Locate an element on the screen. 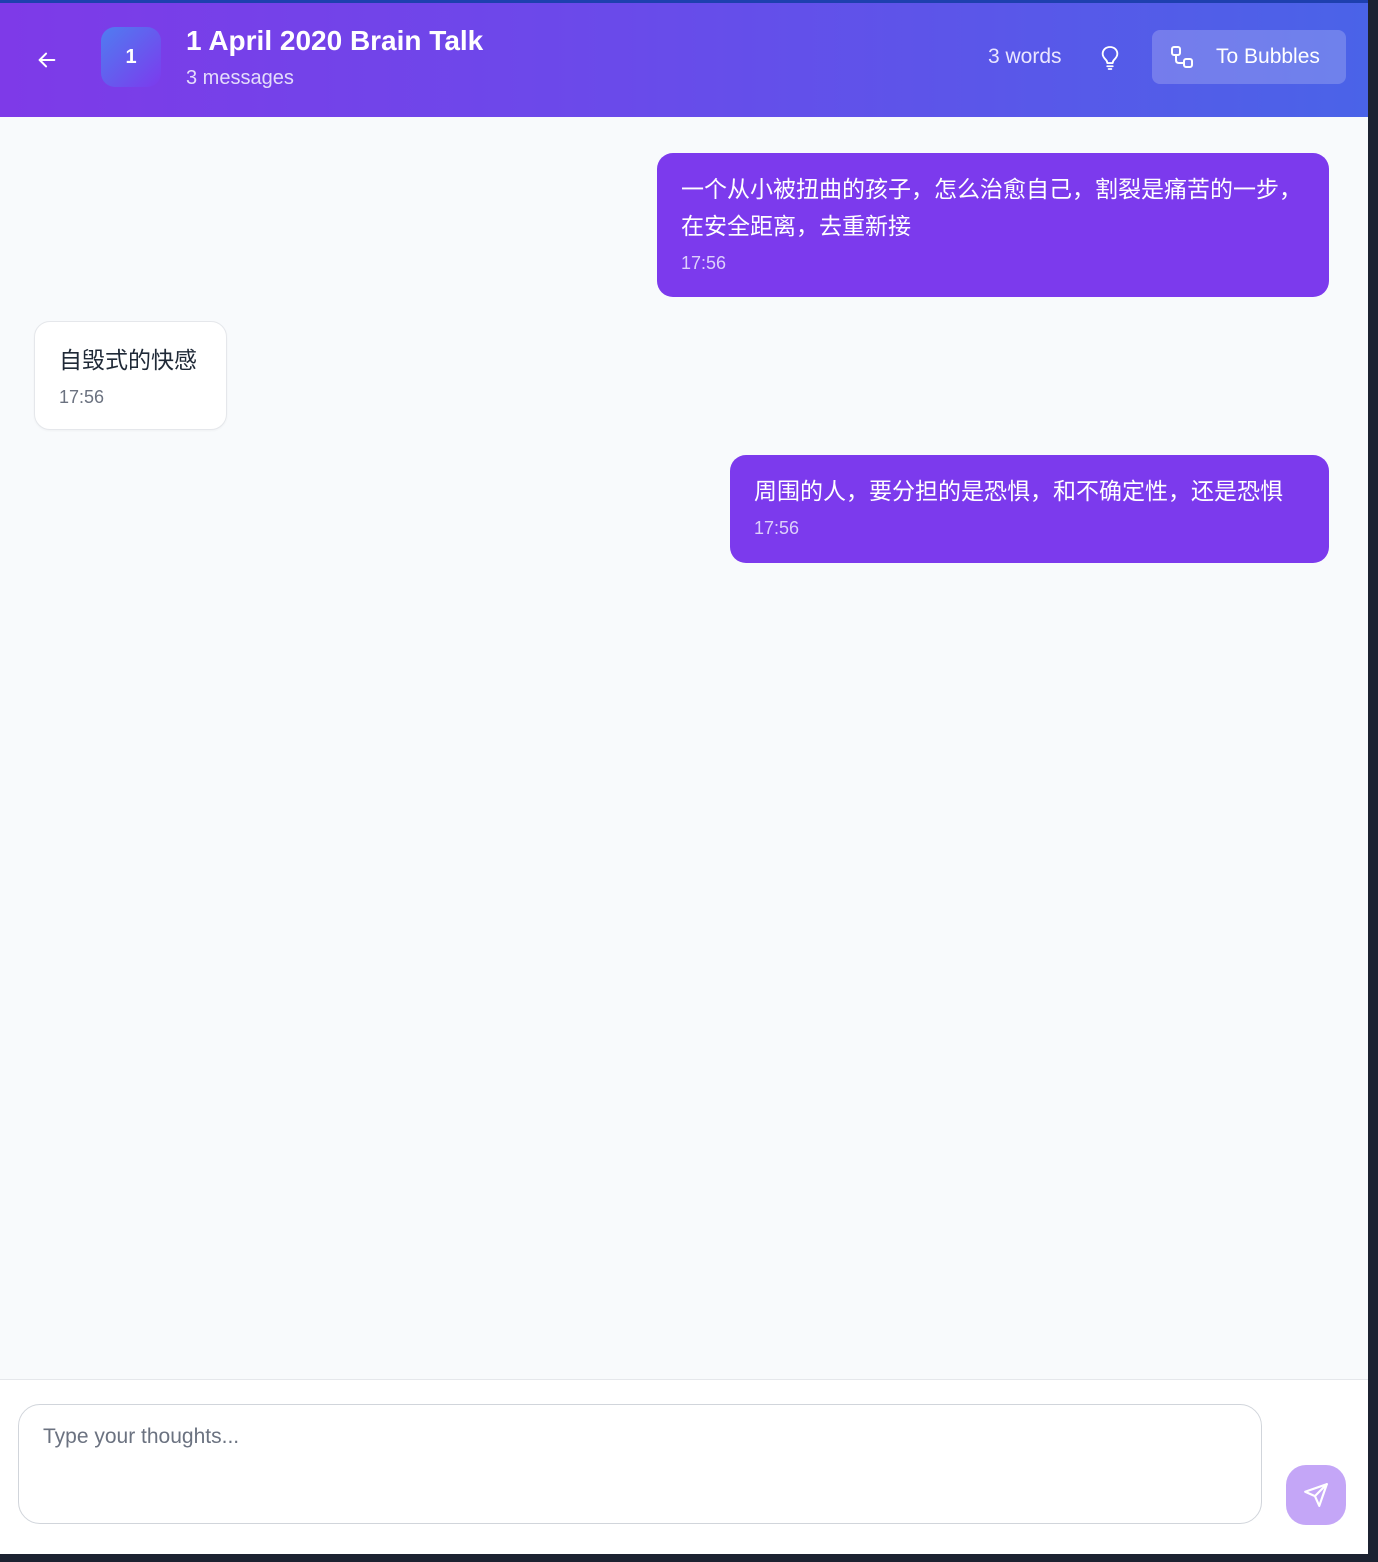 The width and height of the screenshot is (1378, 1562). message-text: 一个从小被扭曲的孩子，怎么治愈自己，割裂是痛苦的一步，在安全距离，去重新接 is located at coordinates (991, 207).